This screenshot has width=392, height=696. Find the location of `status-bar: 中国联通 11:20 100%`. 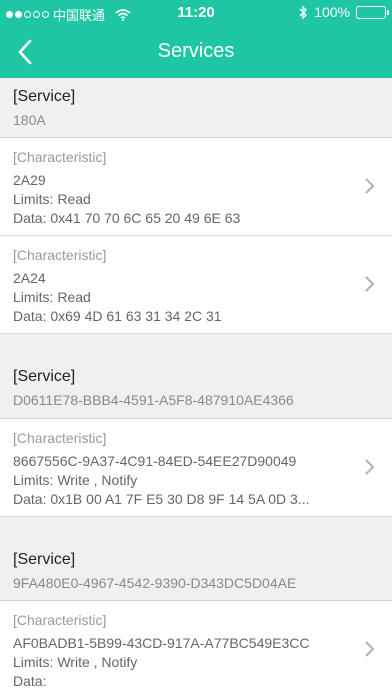

status-bar: 中国联通 11:20 100% is located at coordinates (196, 13).